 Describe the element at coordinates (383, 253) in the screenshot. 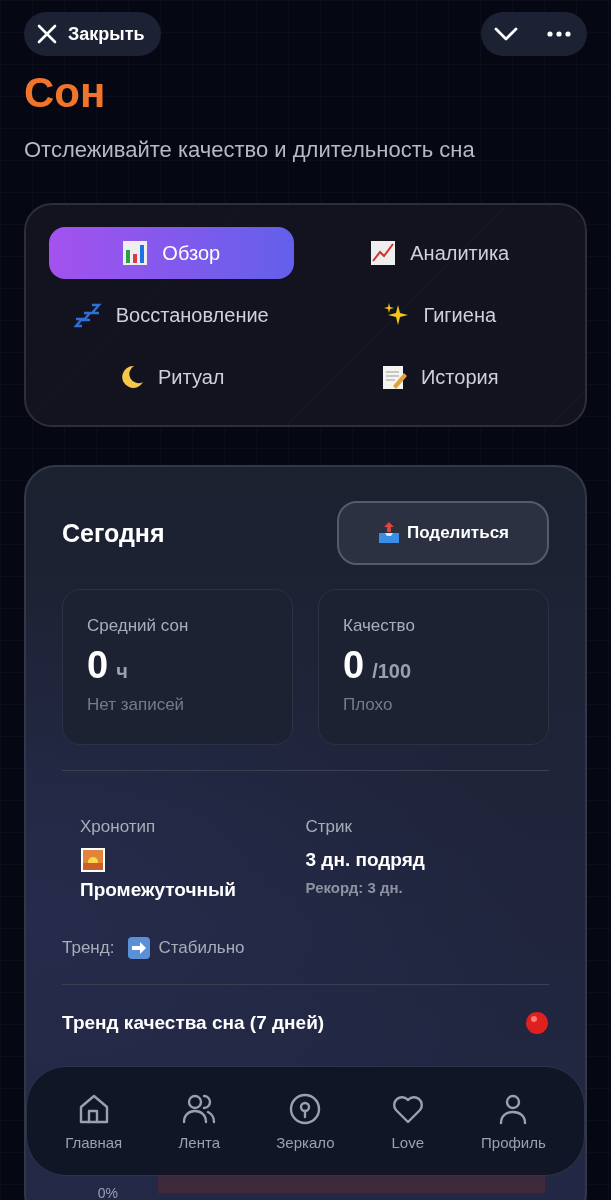

I see `line-chart-icon` at that location.